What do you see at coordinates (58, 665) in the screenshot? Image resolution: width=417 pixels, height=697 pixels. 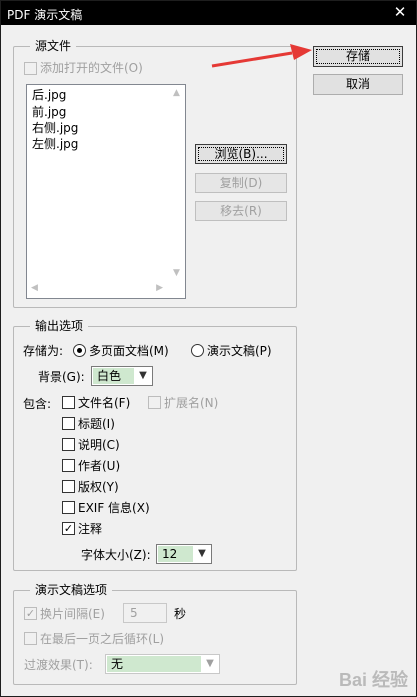 I see `transition-label: 过渡效果(T):` at bounding box center [58, 665].